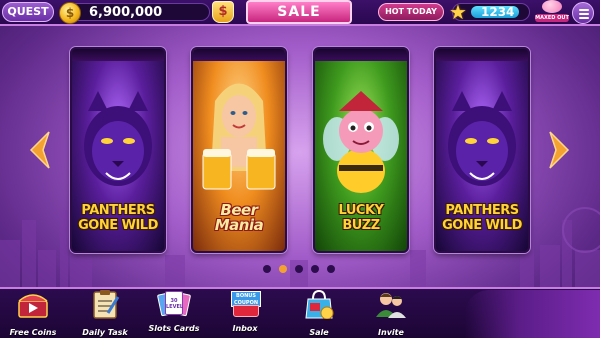  Describe the element at coordinates (33, 306) in the screenshot. I see `treasure-chest-icon` at that location.